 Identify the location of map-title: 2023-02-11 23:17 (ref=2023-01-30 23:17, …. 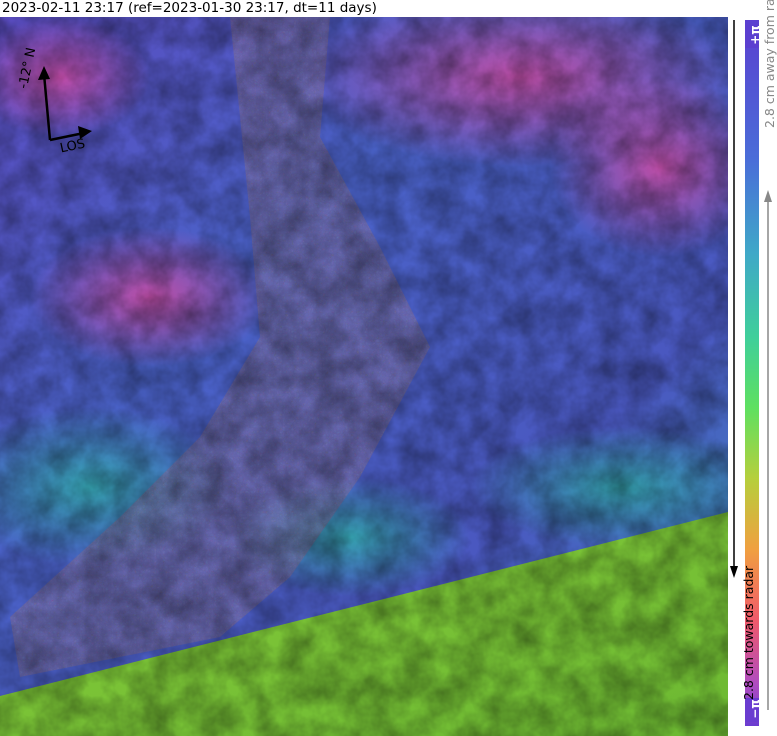
(189, 8).